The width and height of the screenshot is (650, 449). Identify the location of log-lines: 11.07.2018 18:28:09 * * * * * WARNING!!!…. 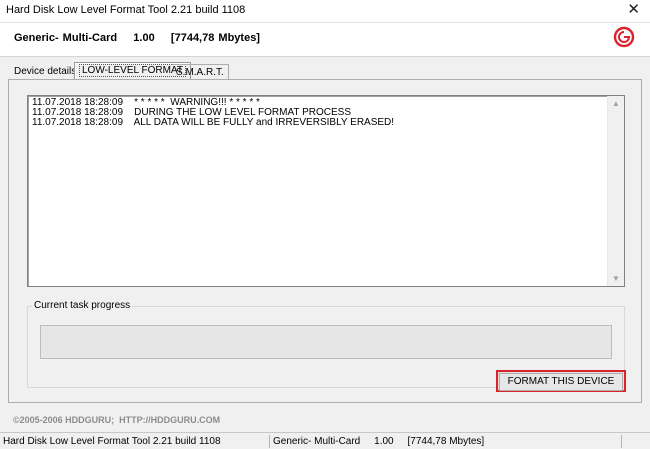
(213, 113).